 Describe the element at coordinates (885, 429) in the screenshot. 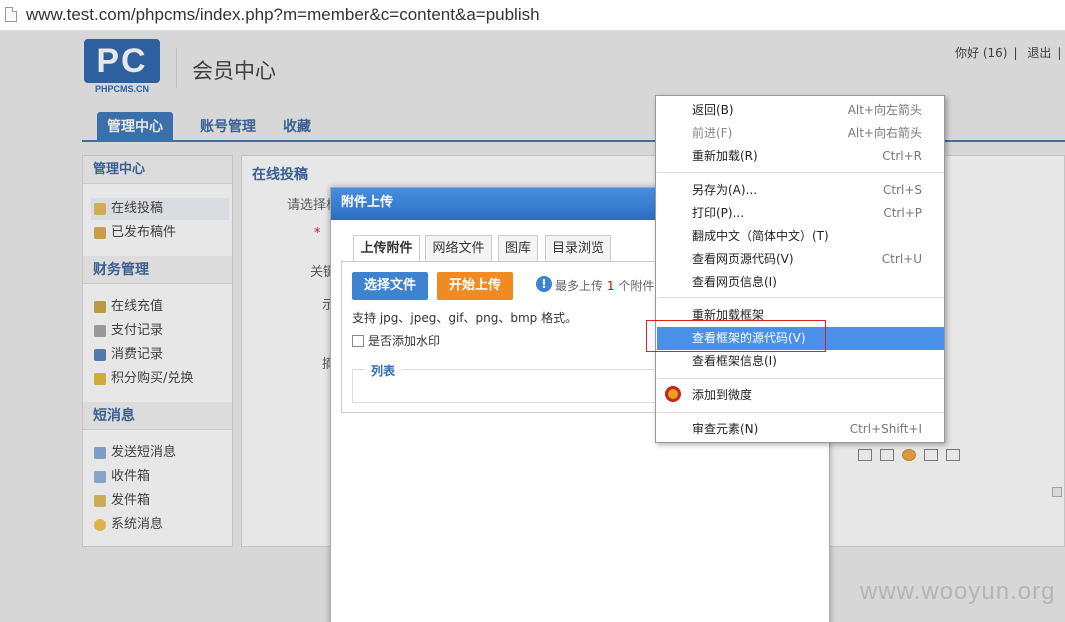

I see `menu-shortcut: Ctrl+Shift+I` at that location.